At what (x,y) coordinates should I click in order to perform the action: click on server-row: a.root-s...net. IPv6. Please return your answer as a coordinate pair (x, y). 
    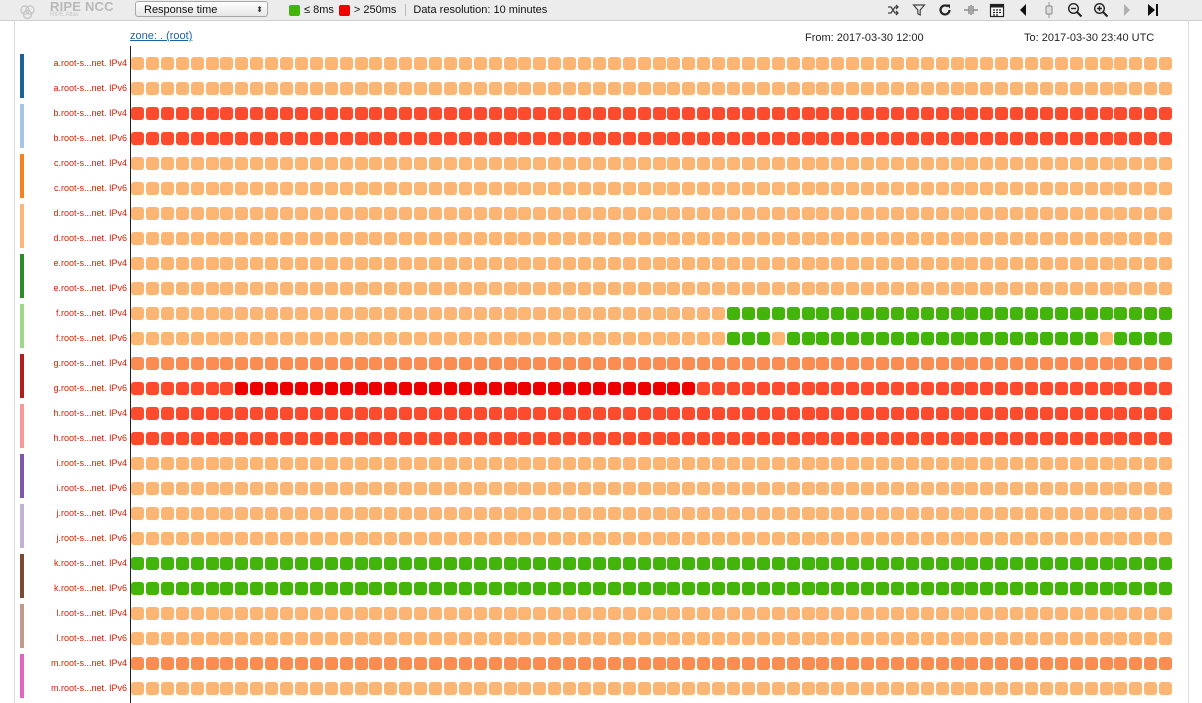
    Looking at the image, I should click on (601, 89).